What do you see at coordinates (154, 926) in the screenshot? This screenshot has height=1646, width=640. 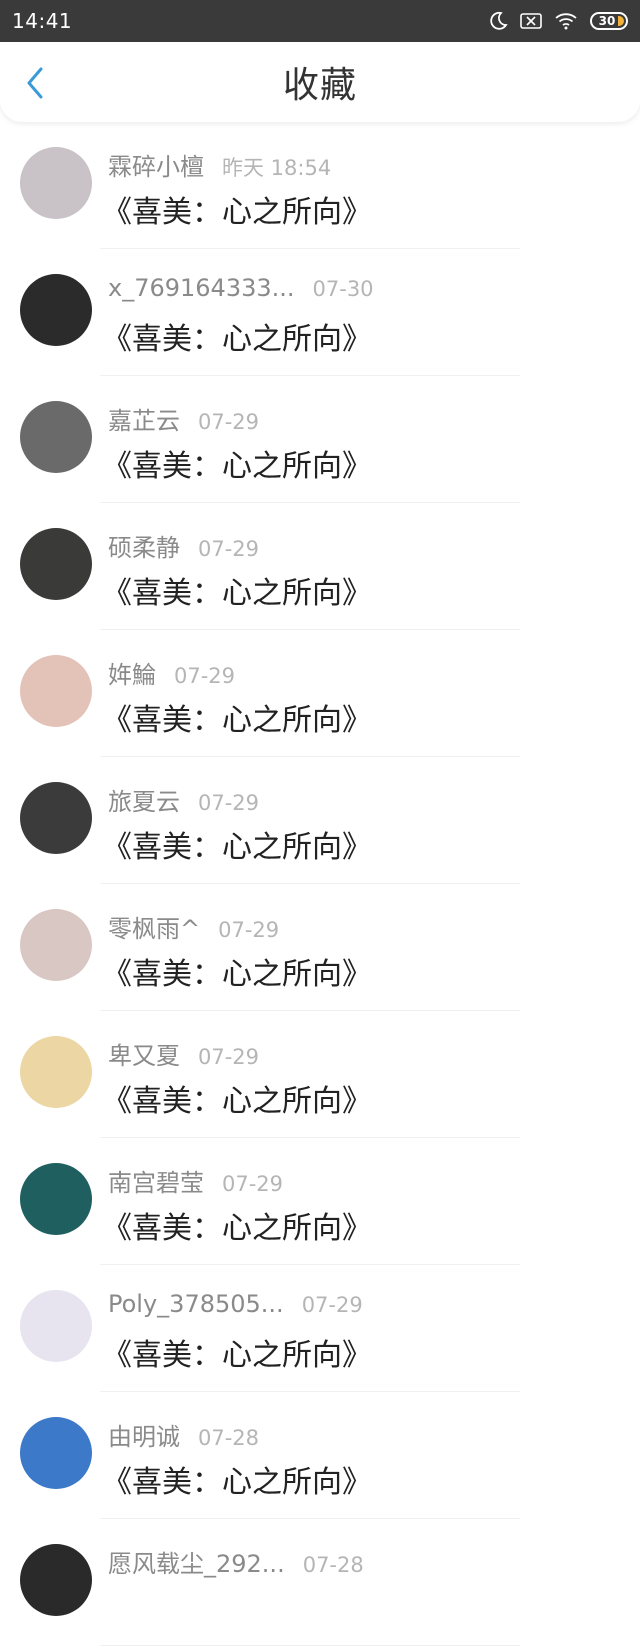 I see `user-name: 零枫雨^` at bounding box center [154, 926].